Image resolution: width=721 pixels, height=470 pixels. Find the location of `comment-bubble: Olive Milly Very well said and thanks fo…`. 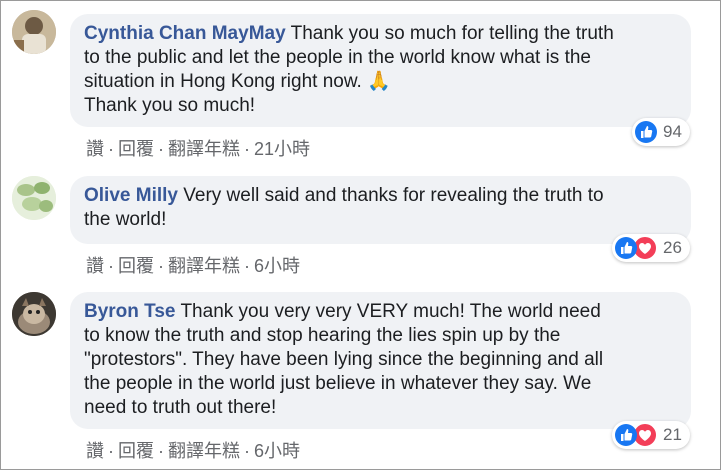

comment-bubble: Olive Milly Very well said and thanks fo… is located at coordinates (380, 210).